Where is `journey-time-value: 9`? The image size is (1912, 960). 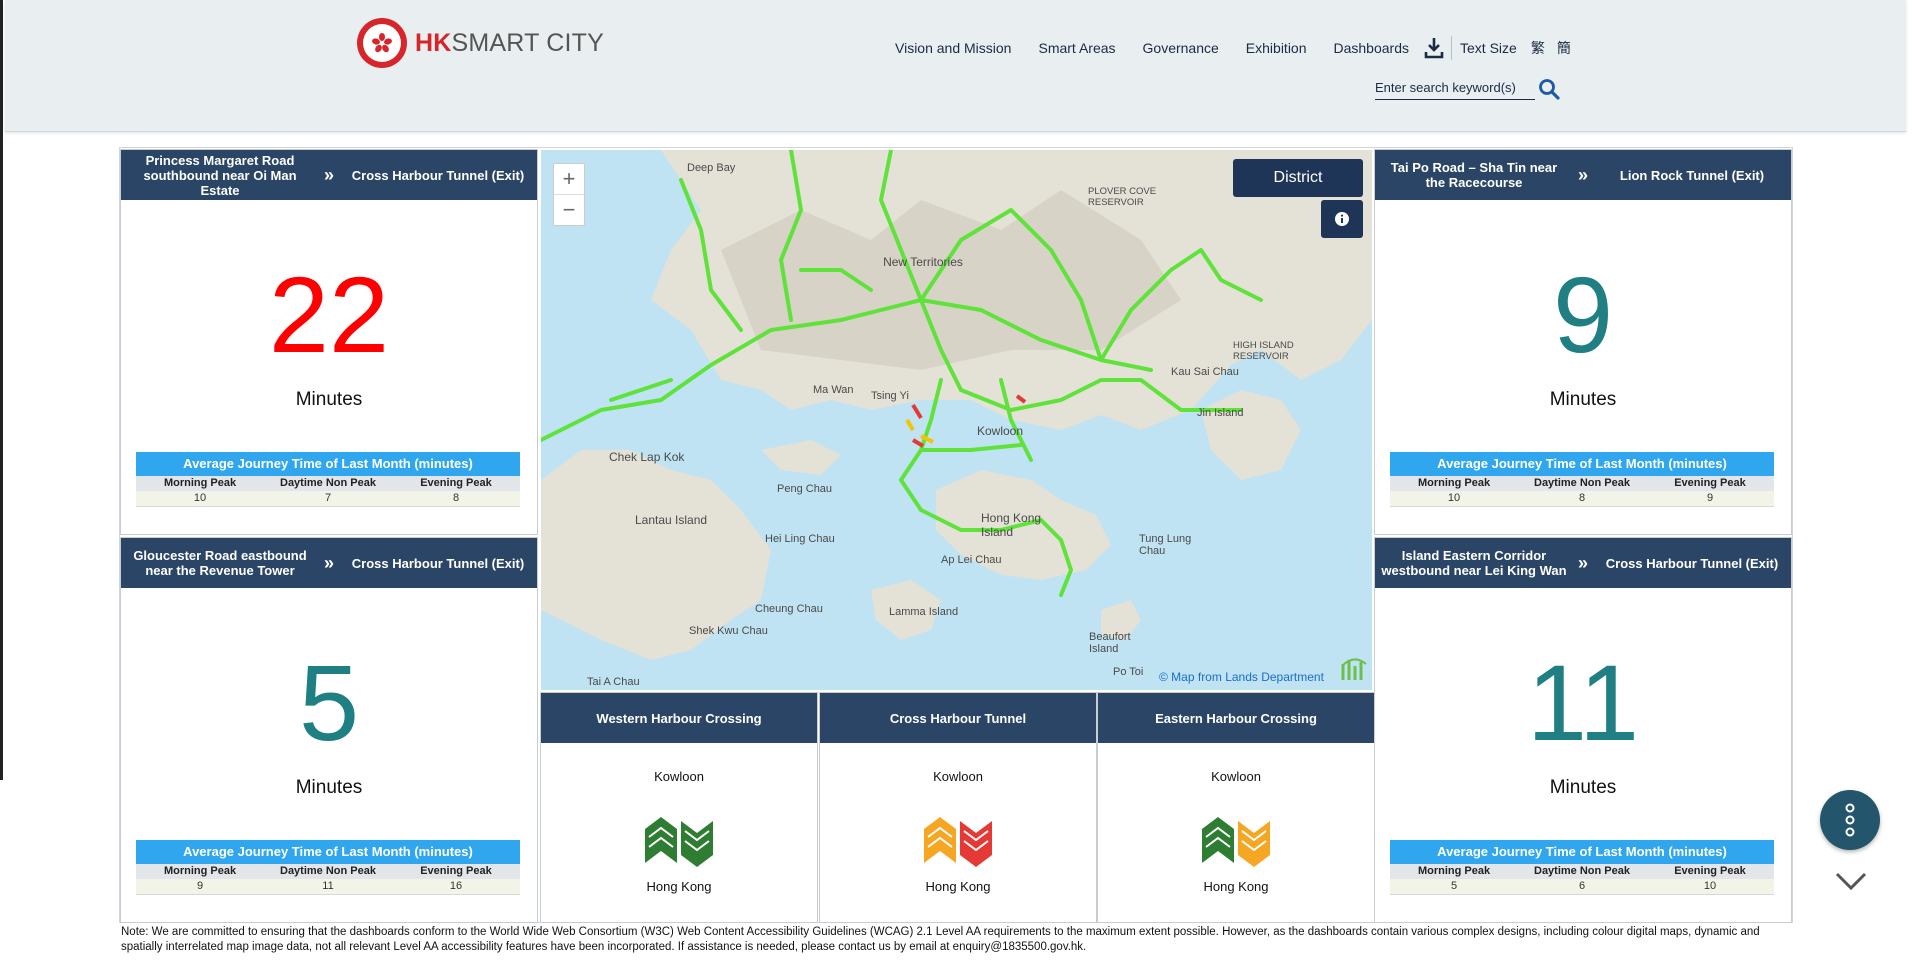
journey-time-value: 9 is located at coordinates (1583, 314).